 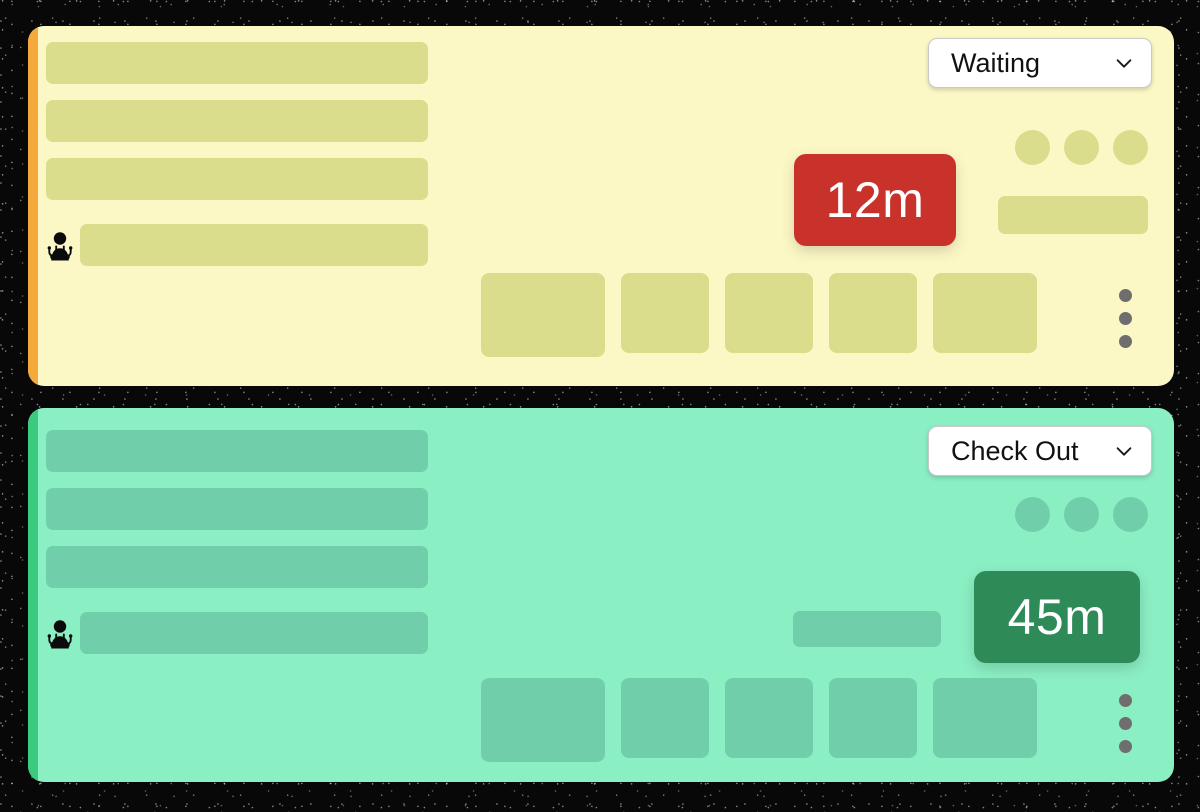 I want to click on status-dropdown-label: Waiting, so click(x=996, y=62).